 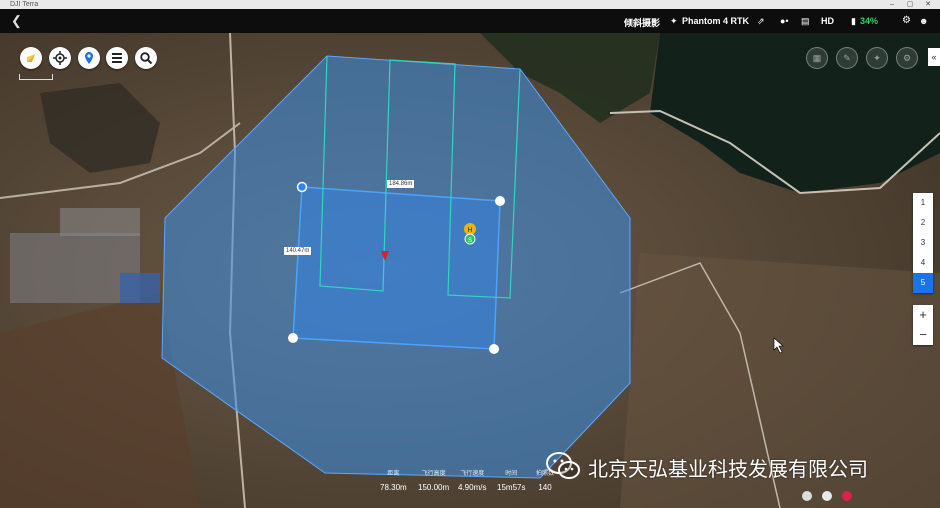 What do you see at coordinates (472, 487) in the screenshot?
I see `stat-value: 4.90m/s` at bounding box center [472, 487].